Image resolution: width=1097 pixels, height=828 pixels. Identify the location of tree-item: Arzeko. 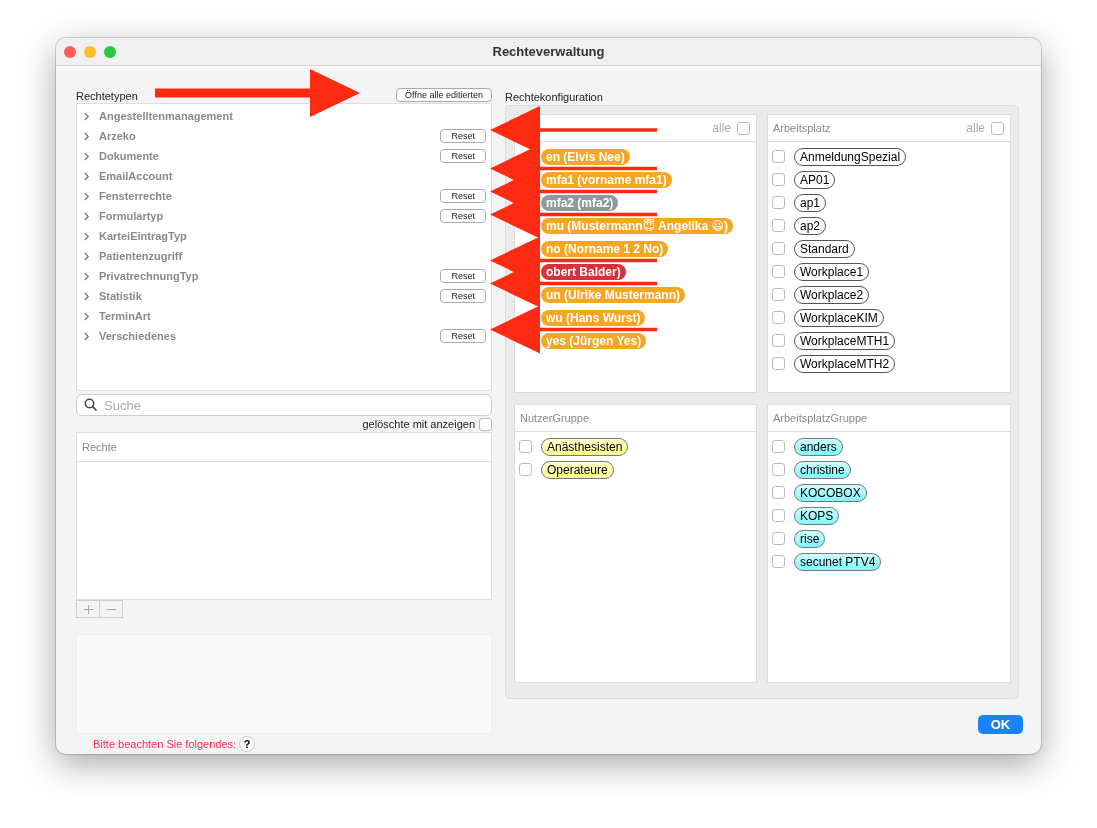
(270, 136).